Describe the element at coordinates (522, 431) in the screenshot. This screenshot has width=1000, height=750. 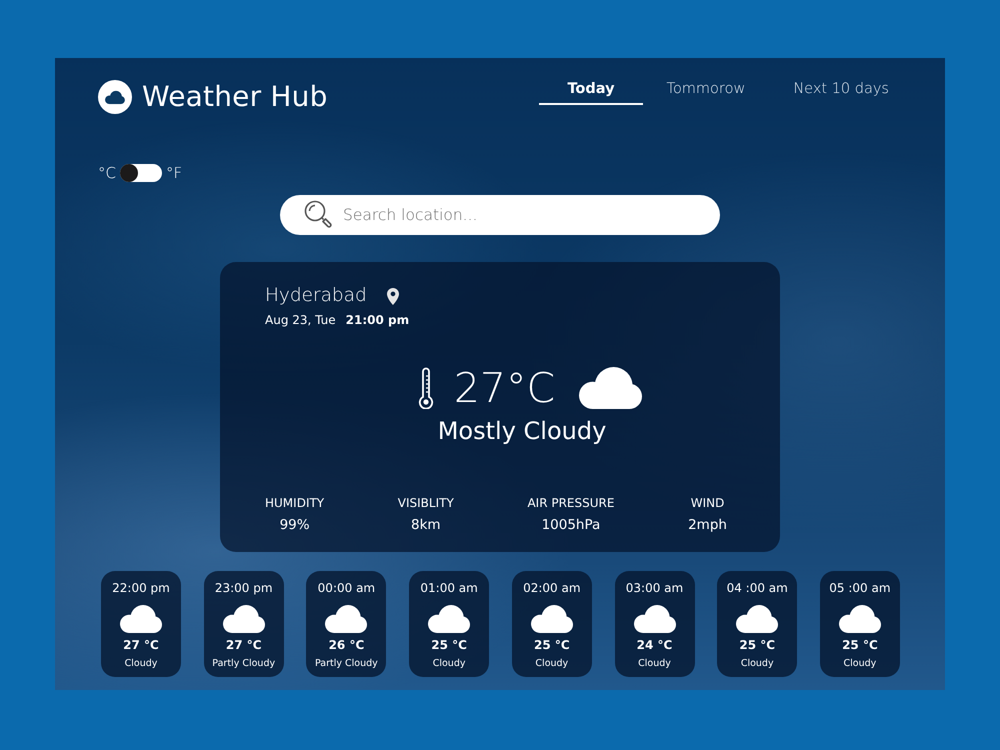
I see `condition-text: Mostly Cloudy` at that location.